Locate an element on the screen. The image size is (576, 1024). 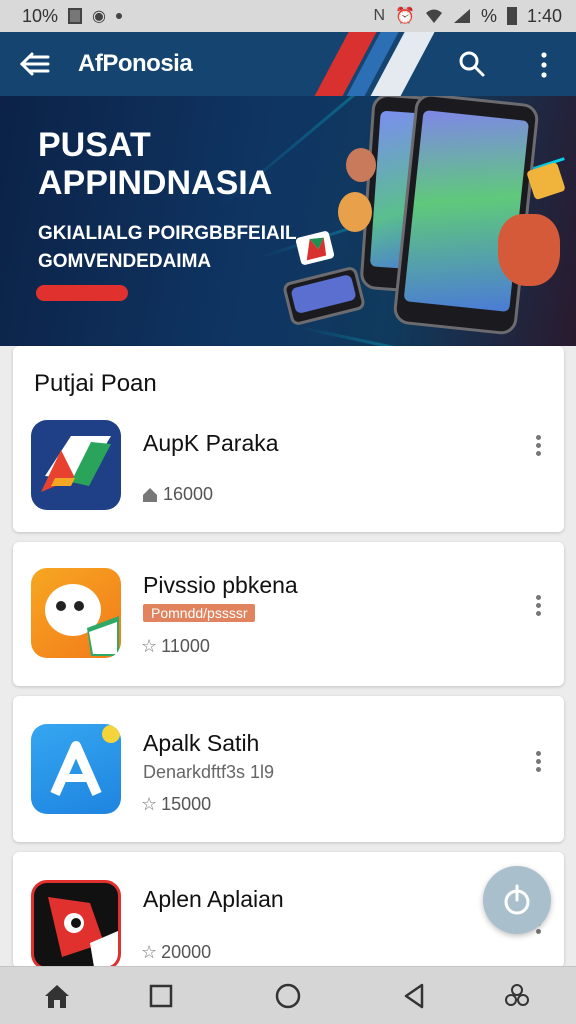
app-rating: ☆ 20000 is located at coordinates (176, 952).